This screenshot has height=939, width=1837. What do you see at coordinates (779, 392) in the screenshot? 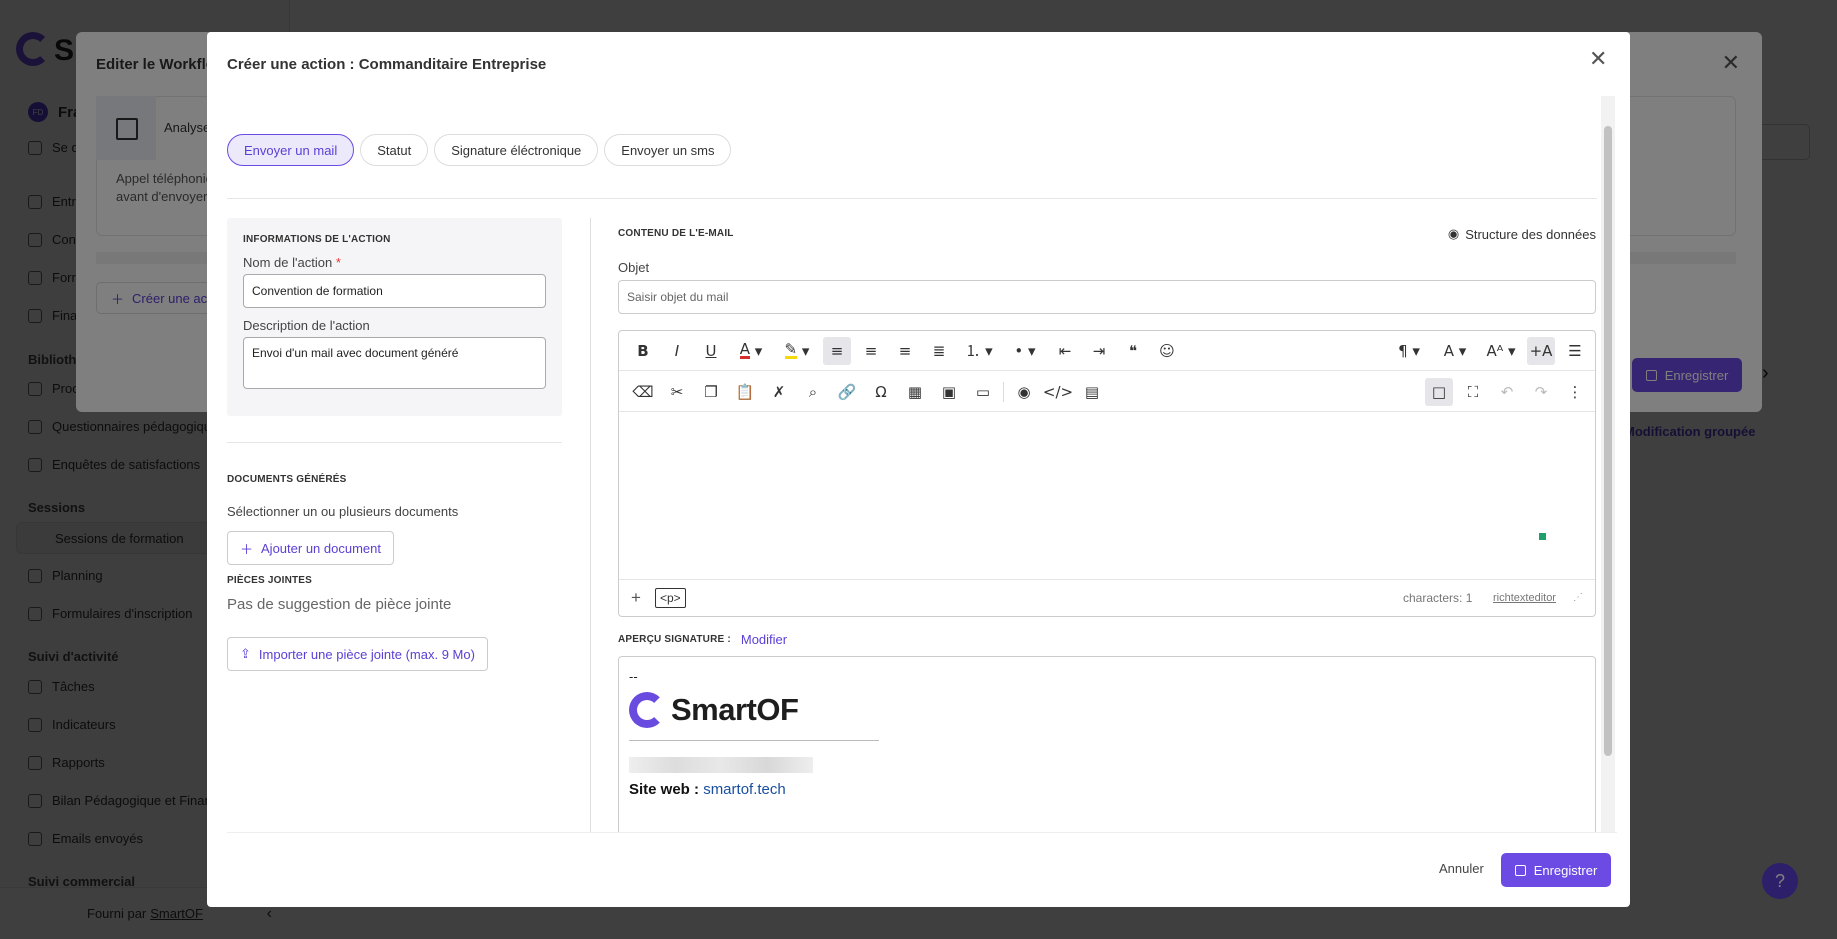
I see `clear-format-icon: ✗` at bounding box center [779, 392].